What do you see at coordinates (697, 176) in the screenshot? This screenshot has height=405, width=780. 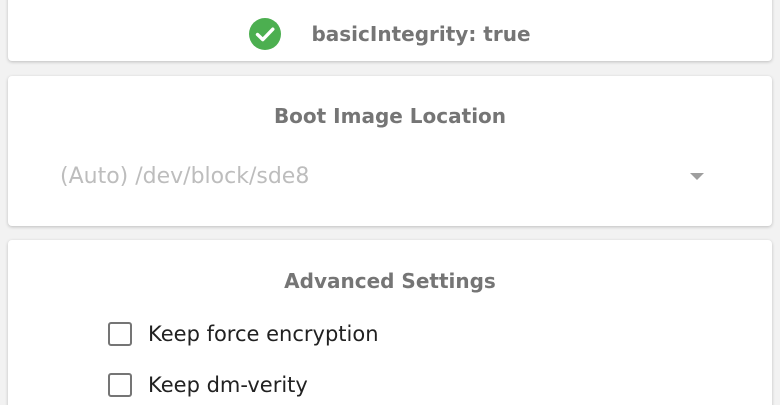 I see `dropdown-arrow-icon` at bounding box center [697, 176].